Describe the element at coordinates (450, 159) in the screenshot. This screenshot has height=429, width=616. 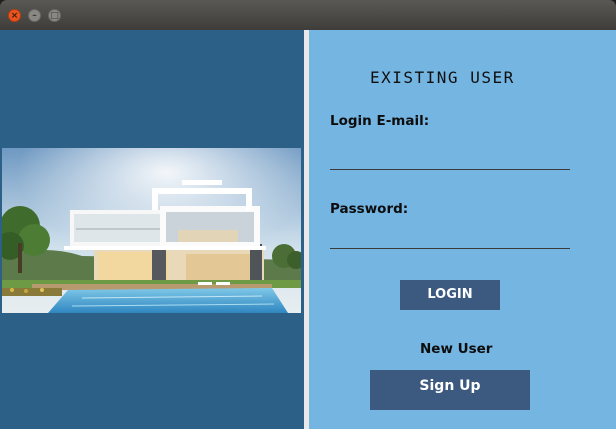
I see `email-field` at that location.